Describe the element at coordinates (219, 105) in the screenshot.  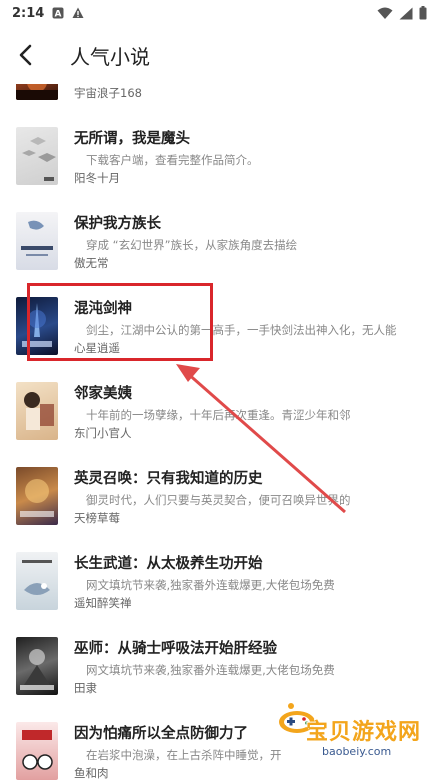
I see `book-item: 宇宙浪子168` at that location.